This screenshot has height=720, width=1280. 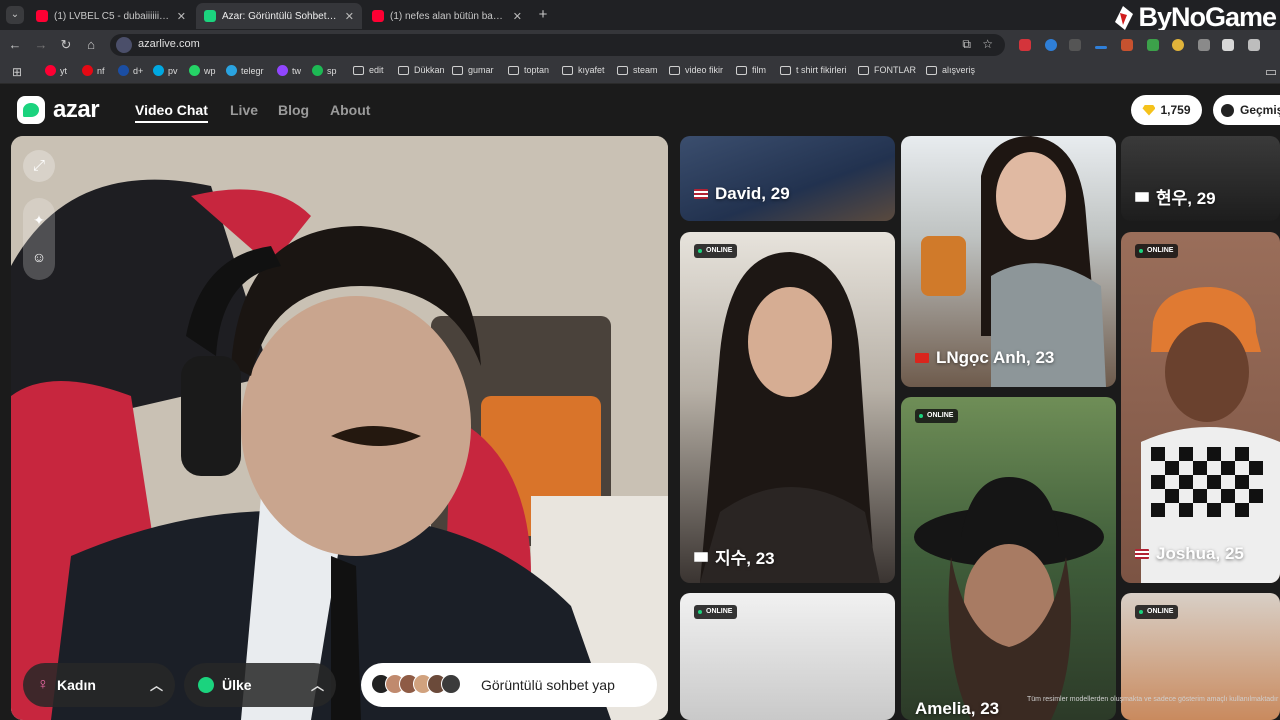 What do you see at coordinates (202, 70) in the screenshot?
I see `bookmark-wp: wp` at bounding box center [202, 70].